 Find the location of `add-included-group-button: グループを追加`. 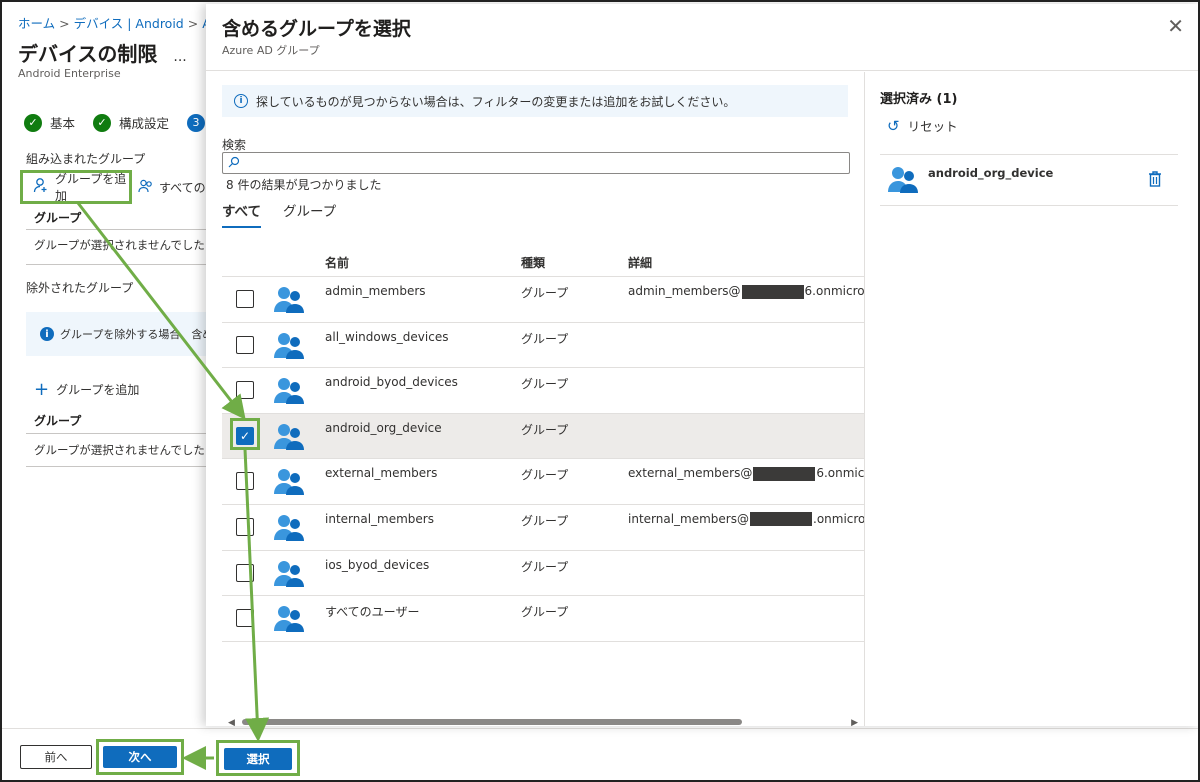

add-included-group-button: グループを追加 is located at coordinates (76, 187).